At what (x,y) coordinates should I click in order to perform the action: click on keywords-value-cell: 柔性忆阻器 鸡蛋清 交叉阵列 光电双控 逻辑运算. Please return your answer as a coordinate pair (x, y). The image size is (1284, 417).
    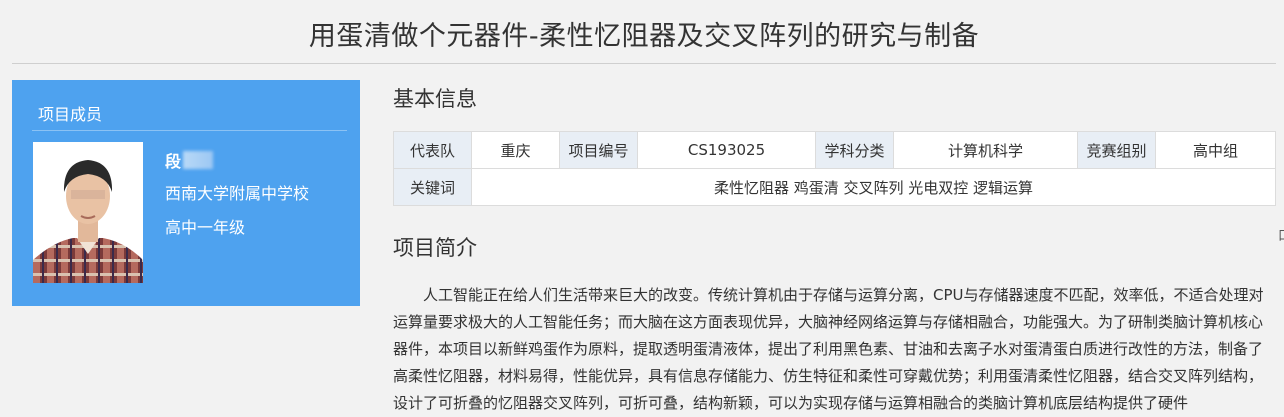
    Looking at the image, I should click on (873, 187).